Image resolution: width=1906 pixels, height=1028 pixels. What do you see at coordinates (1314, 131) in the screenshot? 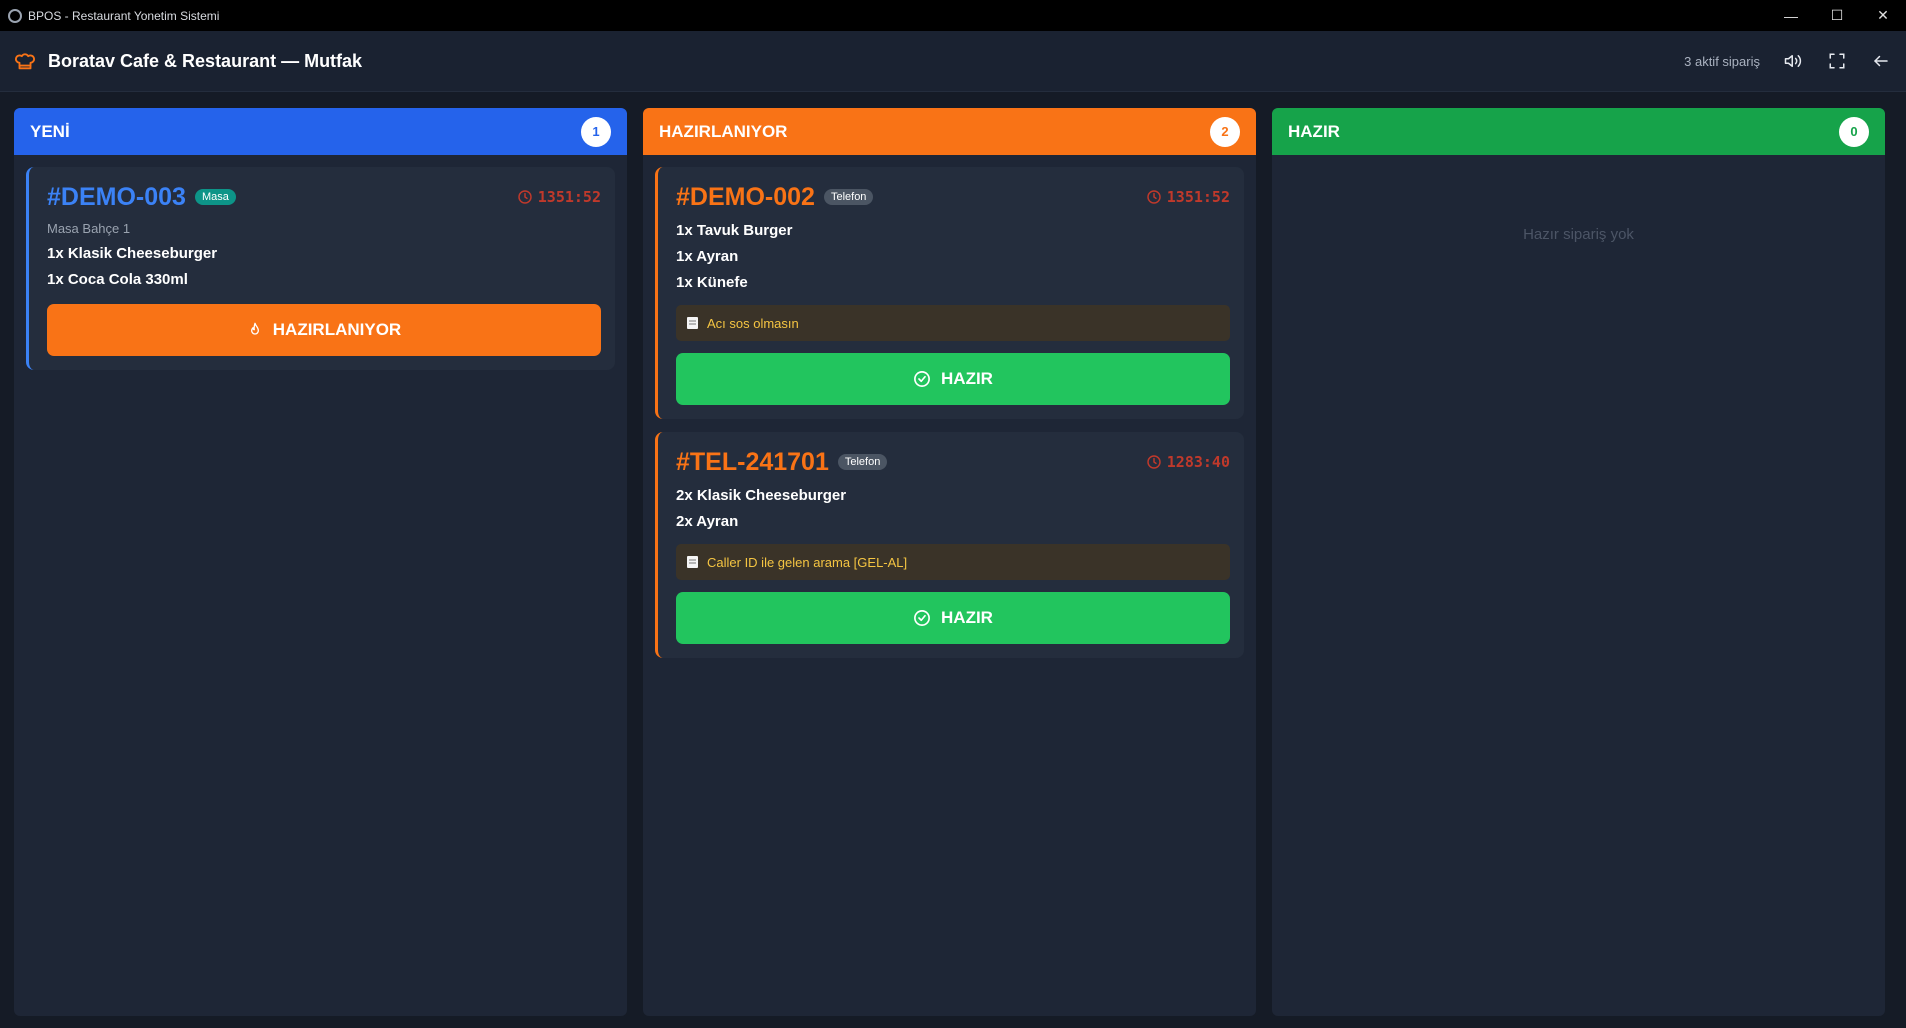
I see `column-title: HAZIR` at bounding box center [1314, 131].